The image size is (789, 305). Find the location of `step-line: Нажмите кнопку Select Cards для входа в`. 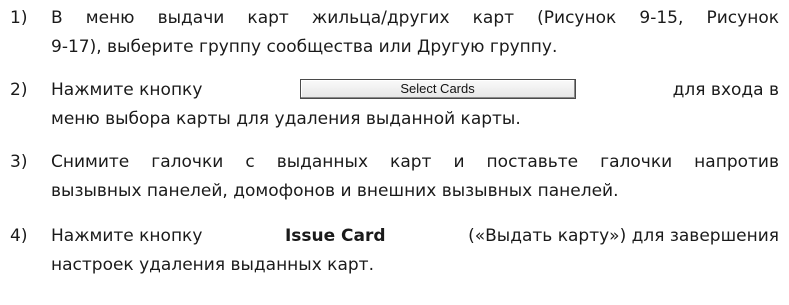

step-line: Нажмите кнопку Select Cards для входа в is located at coordinates (415, 90).